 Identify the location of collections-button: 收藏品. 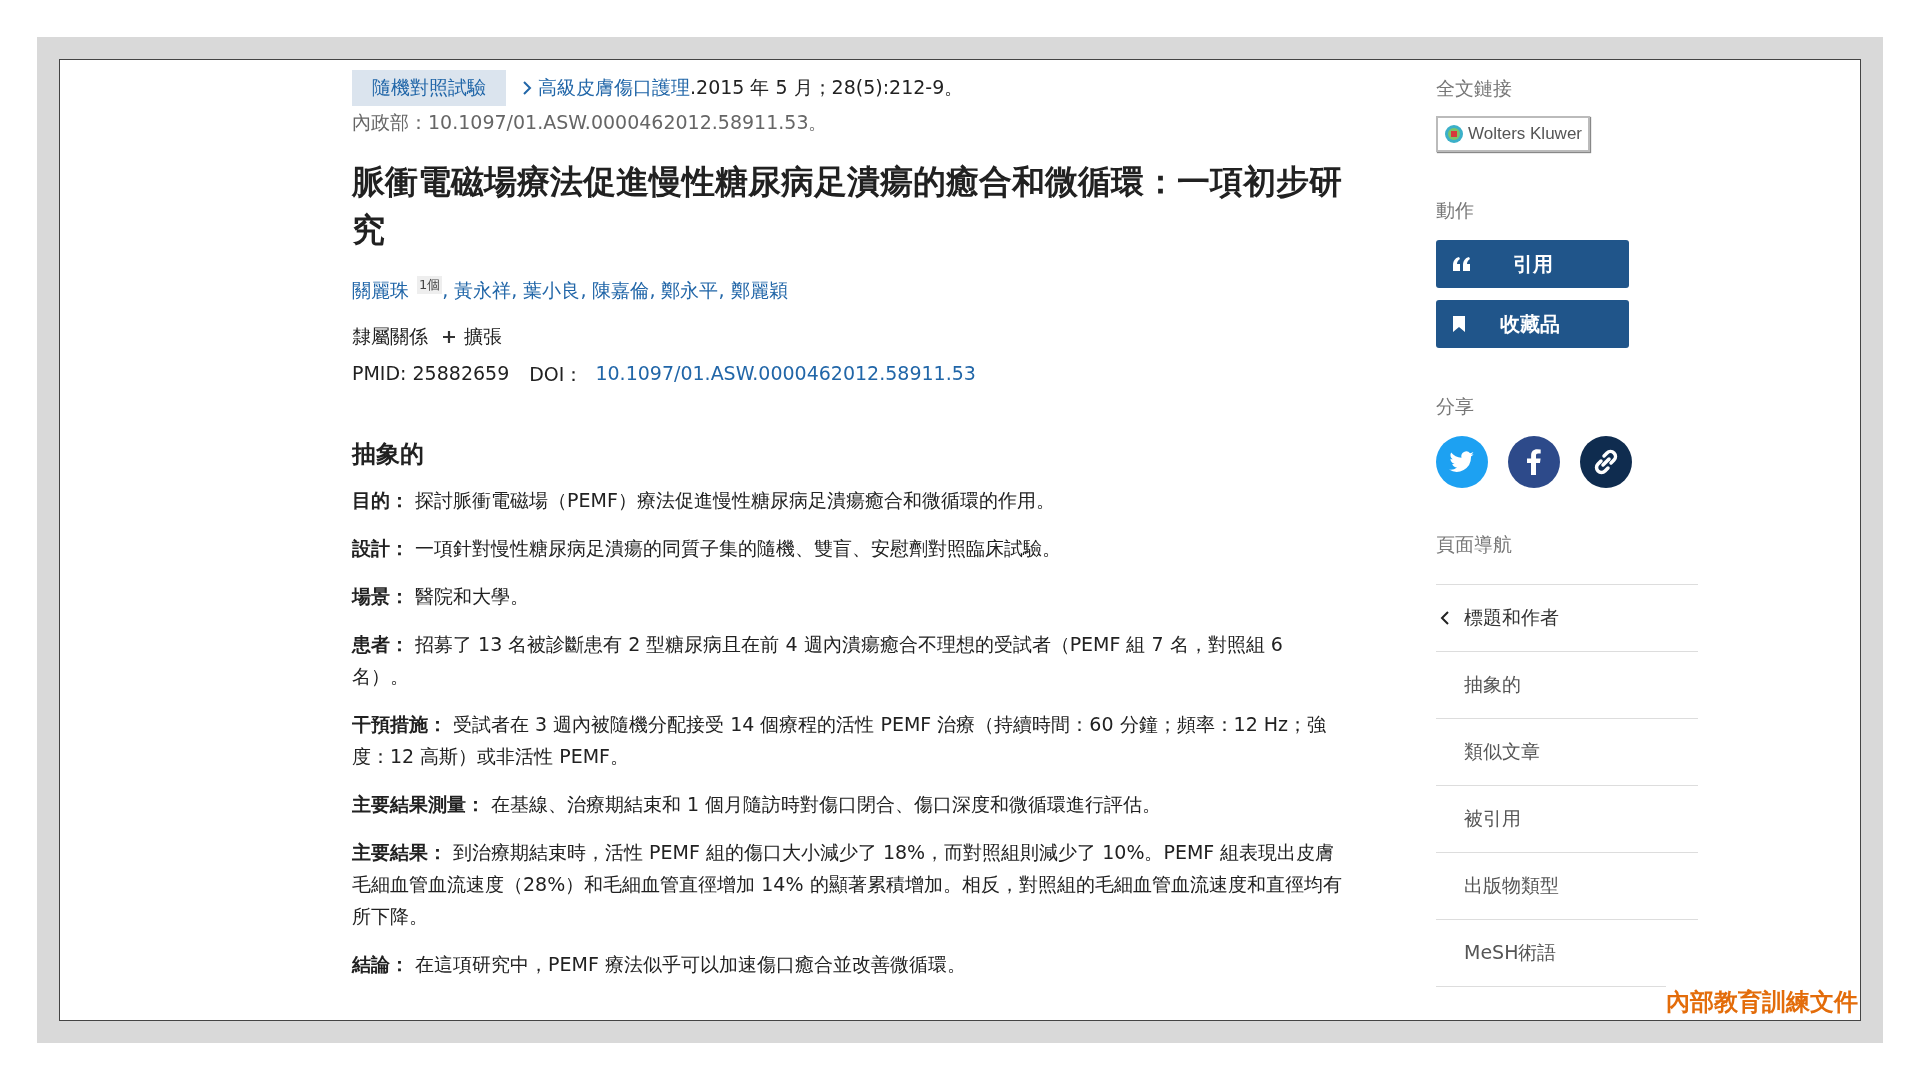
(1532, 324).